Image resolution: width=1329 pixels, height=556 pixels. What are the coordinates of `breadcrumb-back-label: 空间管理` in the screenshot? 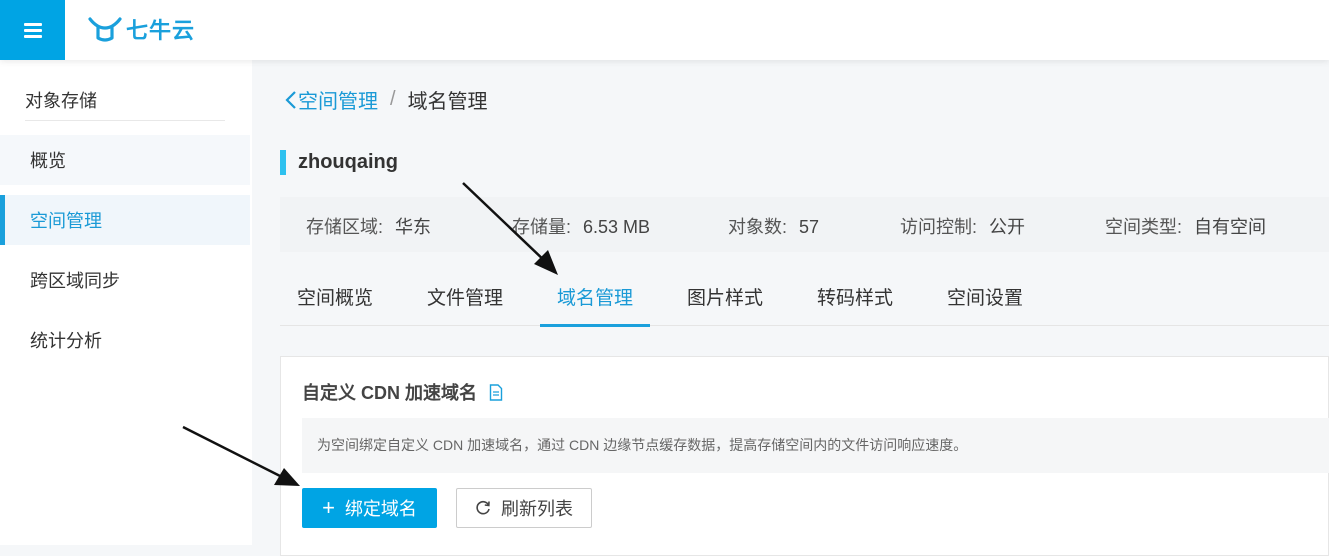 It's located at (338, 102).